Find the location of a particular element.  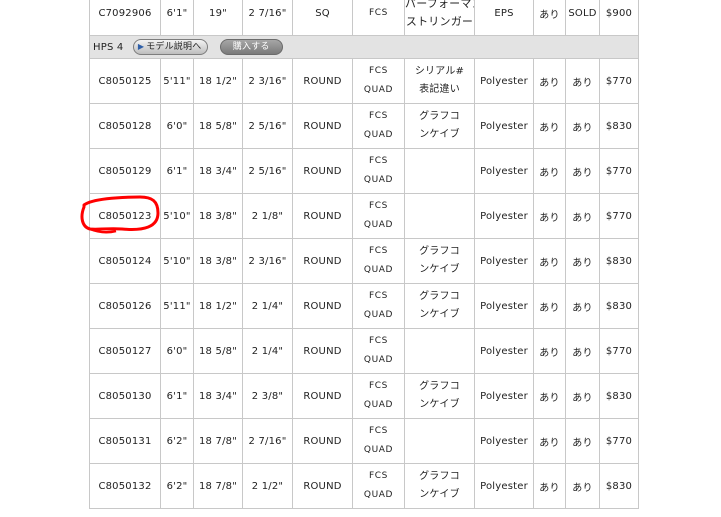

section-label: HPS 4 is located at coordinates (108, 47).